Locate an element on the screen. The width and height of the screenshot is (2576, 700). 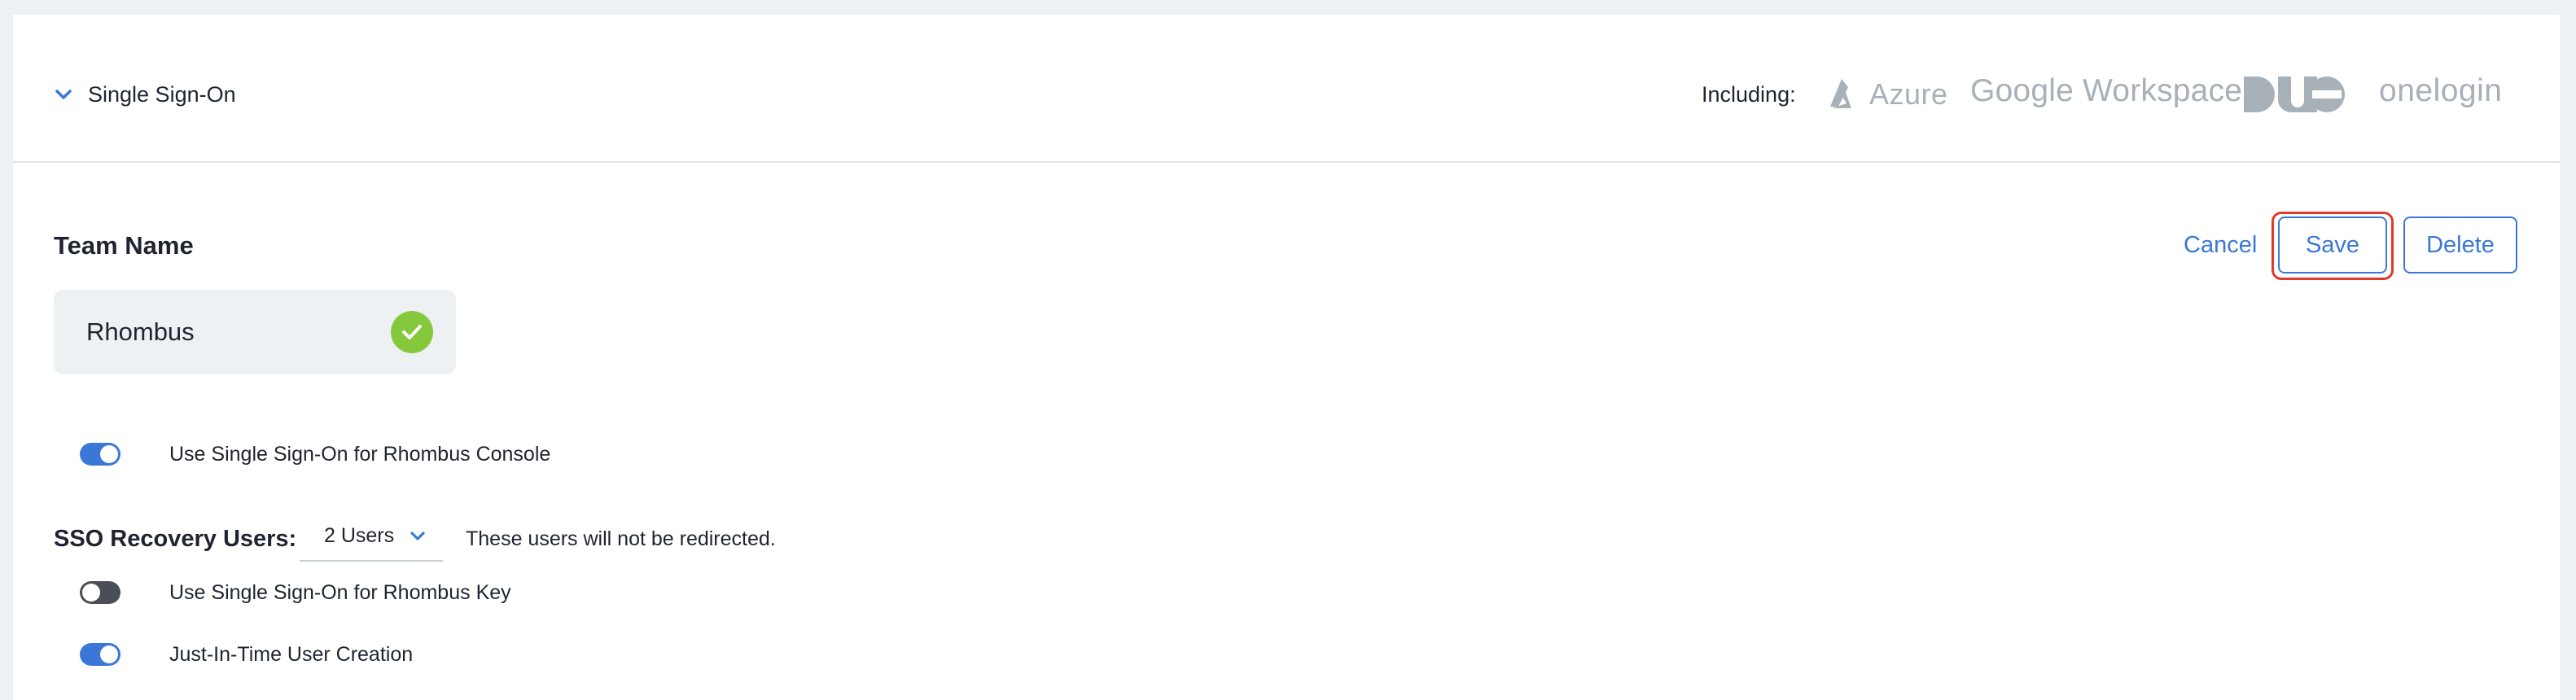
duo-logo is located at coordinates (2294, 95).